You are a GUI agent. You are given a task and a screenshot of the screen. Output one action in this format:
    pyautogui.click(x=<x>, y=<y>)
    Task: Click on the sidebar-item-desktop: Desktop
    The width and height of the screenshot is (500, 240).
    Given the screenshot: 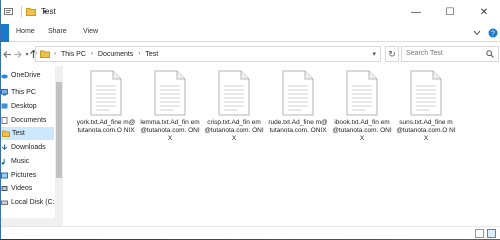 What is the action you would take?
    pyautogui.click(x=27, y=106)
    